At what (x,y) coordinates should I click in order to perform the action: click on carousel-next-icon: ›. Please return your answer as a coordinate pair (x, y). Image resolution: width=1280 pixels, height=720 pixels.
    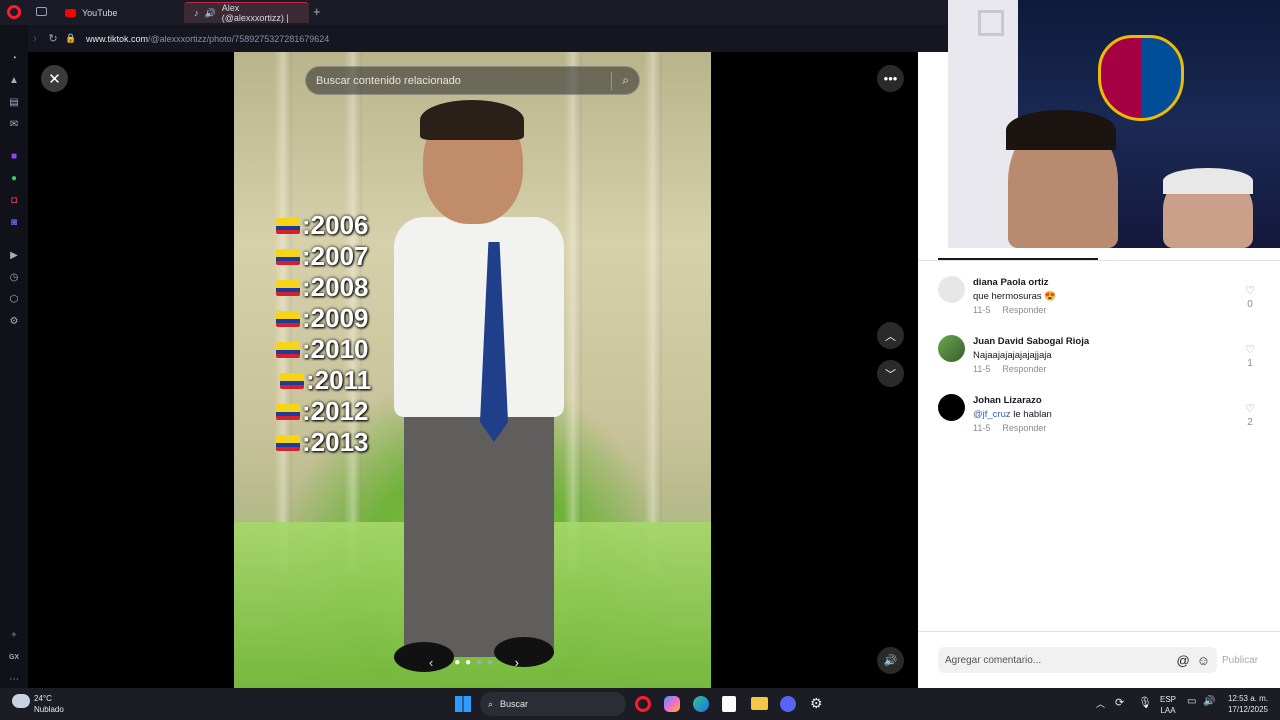
    Looking at the image, I should click on (517, 662).